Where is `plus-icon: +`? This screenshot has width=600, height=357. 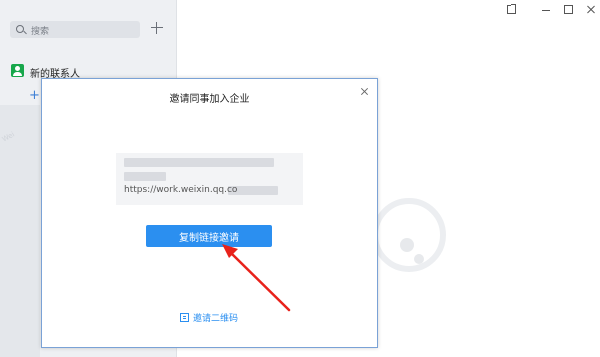 plus-icon: + is located at coordinates (34, 95).